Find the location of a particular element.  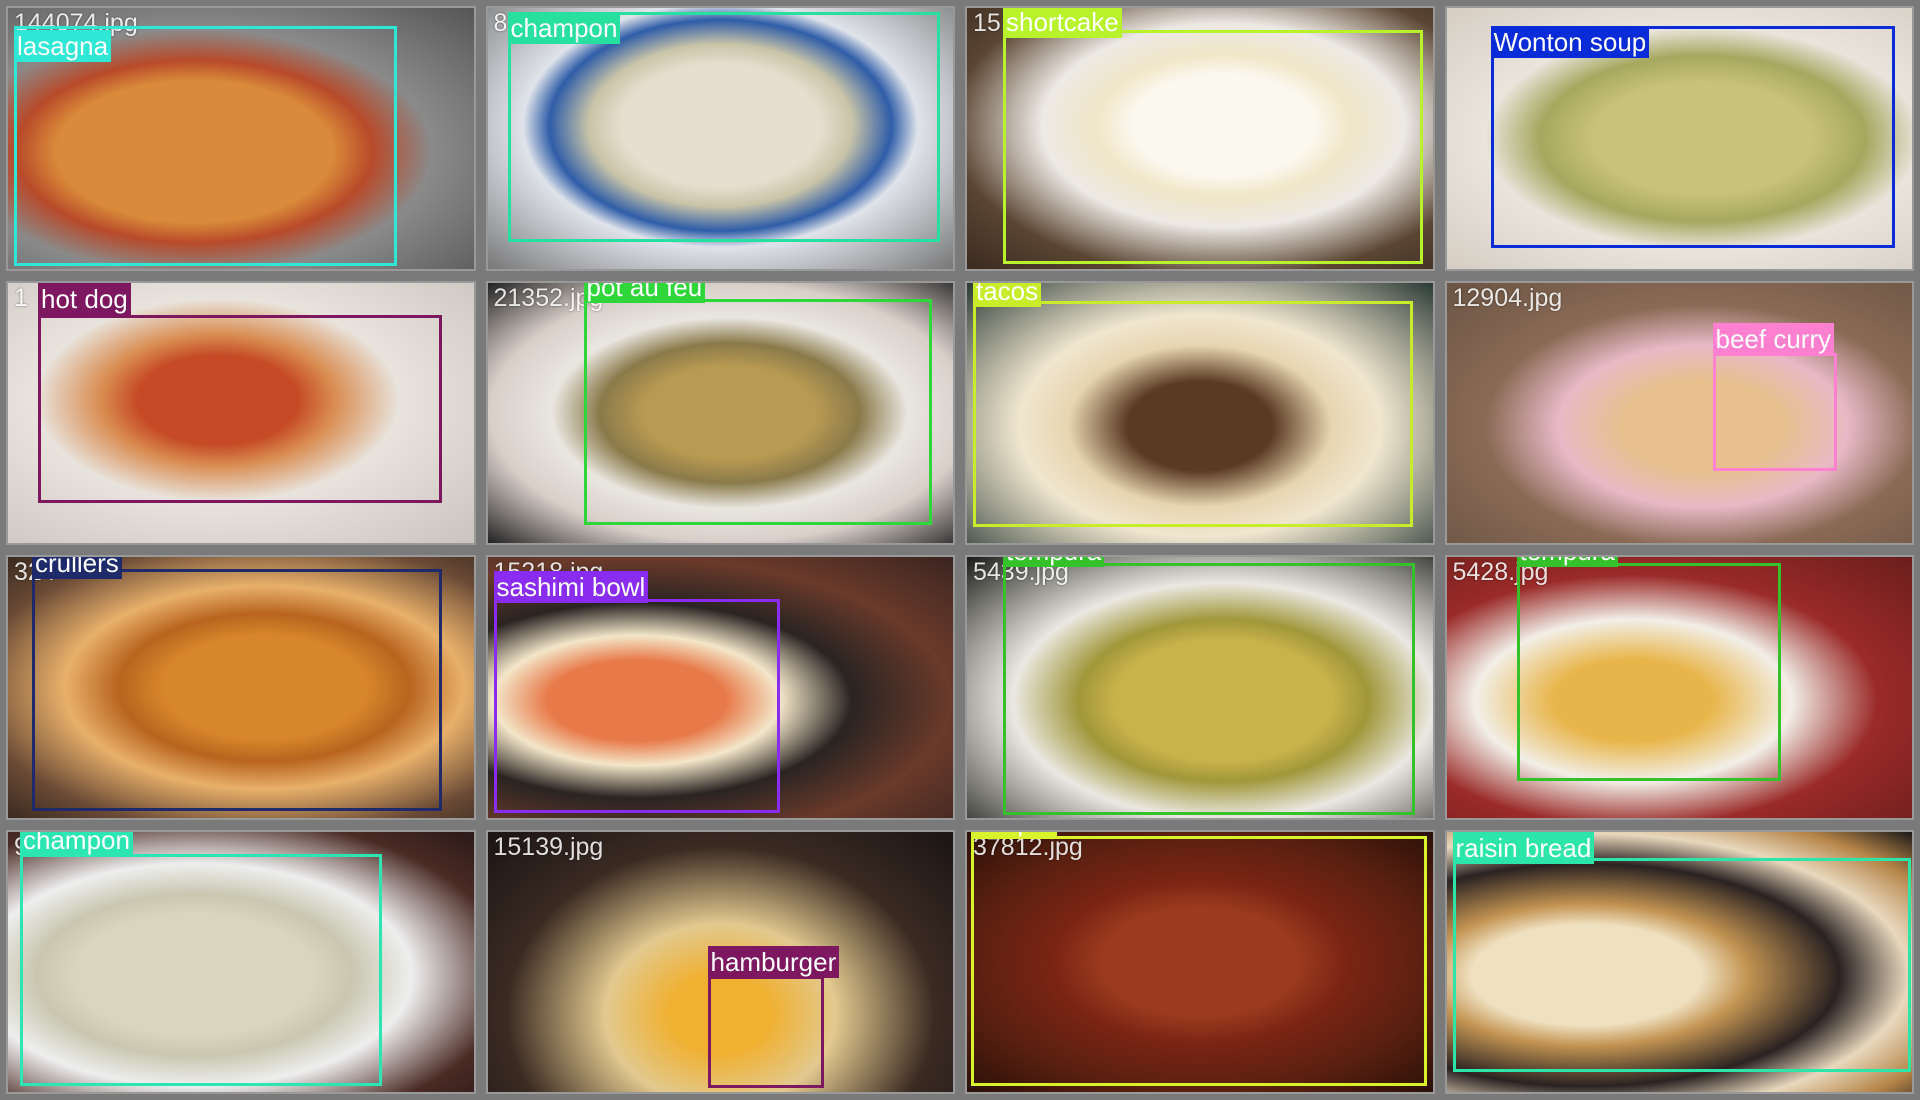

tile-hot-dog: 1 hot dog is located at coordinates (241, 412).